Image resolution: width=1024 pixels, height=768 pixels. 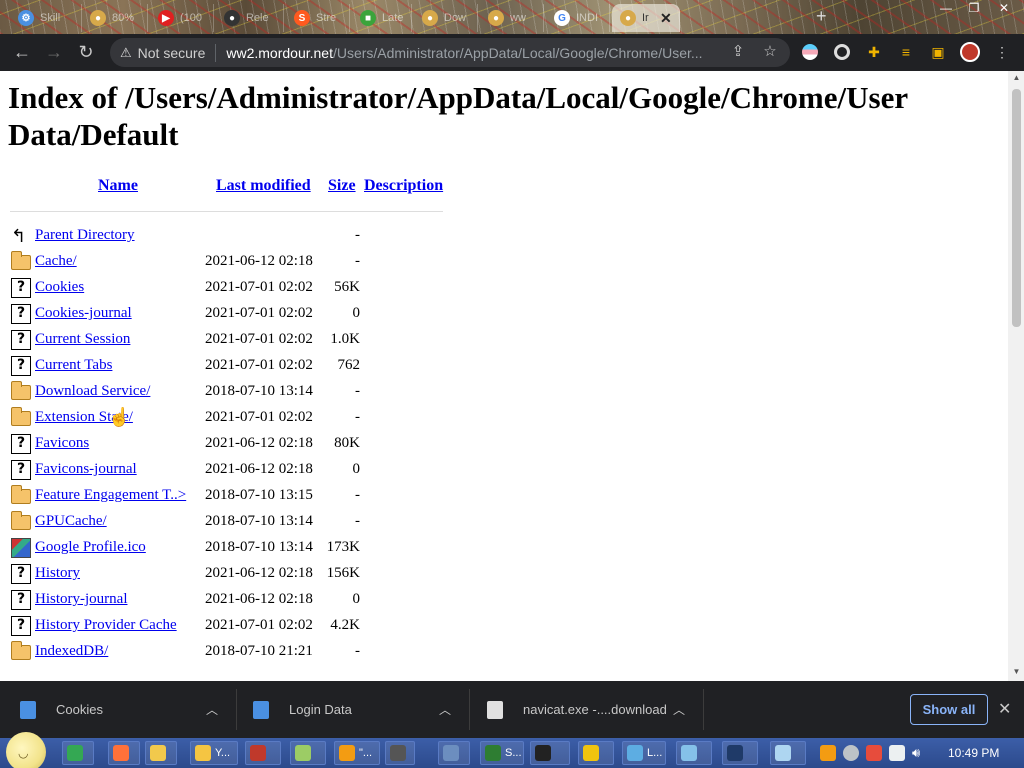 I want to click on file-link: History-journal, so click(x=81, y=599).